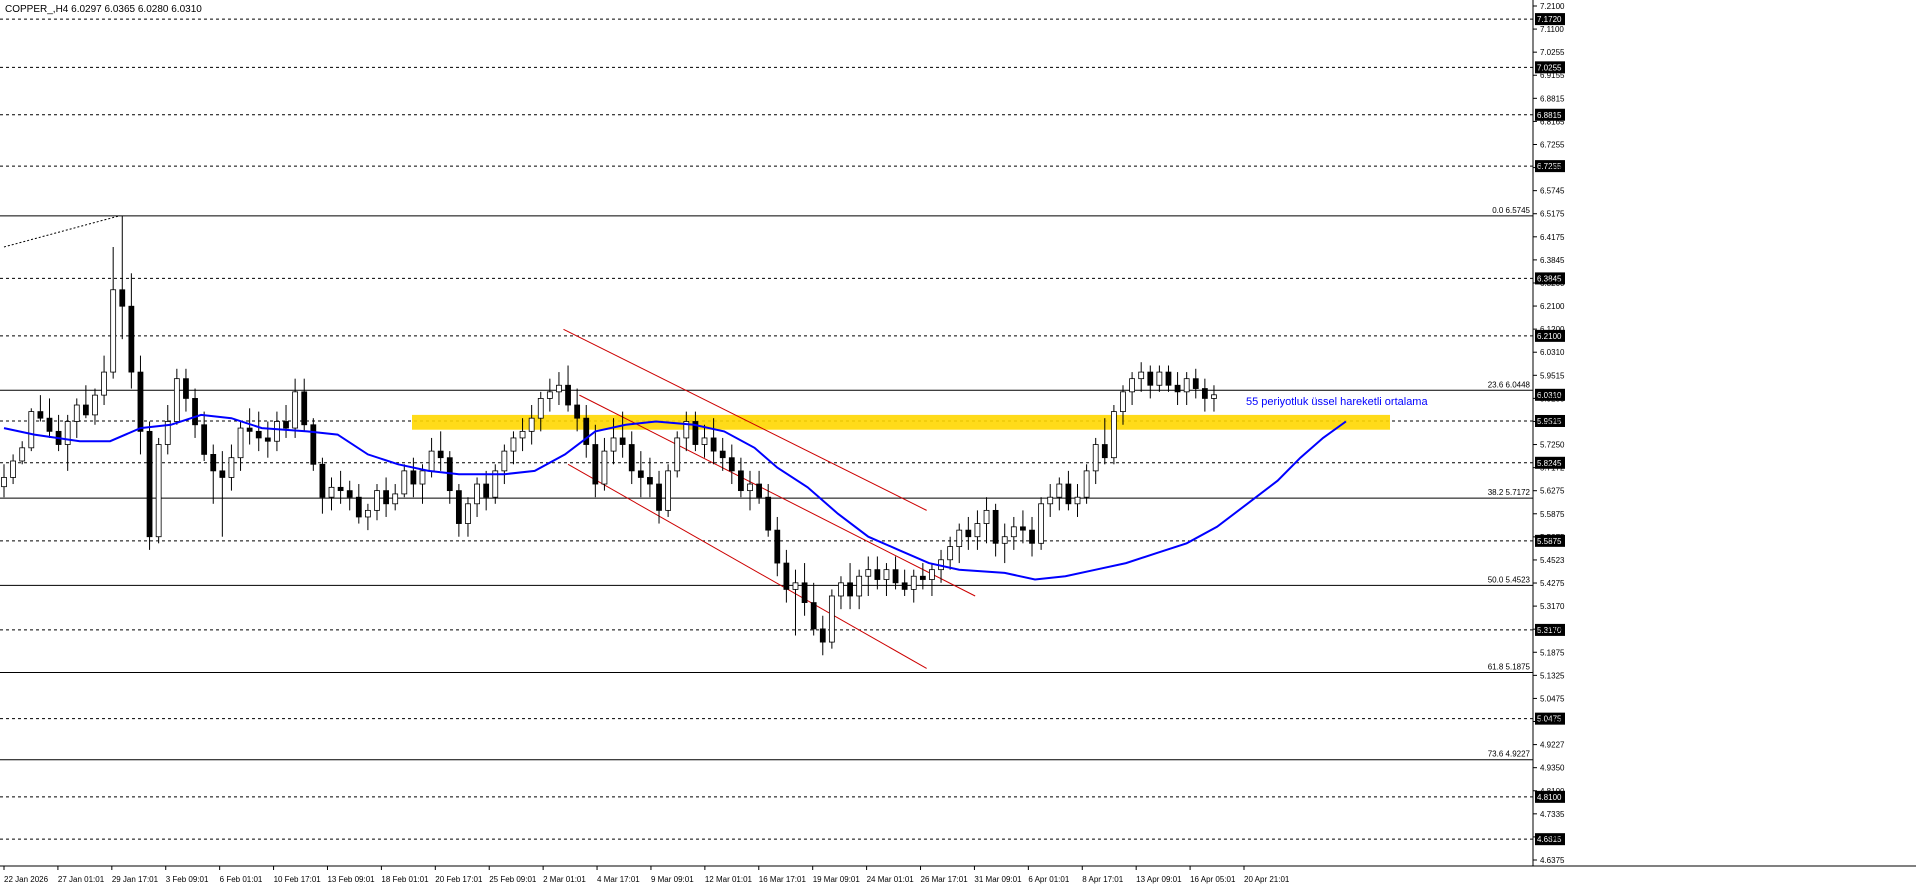 The height and width of the screenshot is (888, 1916). Describe the element at coordinates (837, 879) in the screenshot. I see `time-tick-label: 19 Mar 09:01` at that location.